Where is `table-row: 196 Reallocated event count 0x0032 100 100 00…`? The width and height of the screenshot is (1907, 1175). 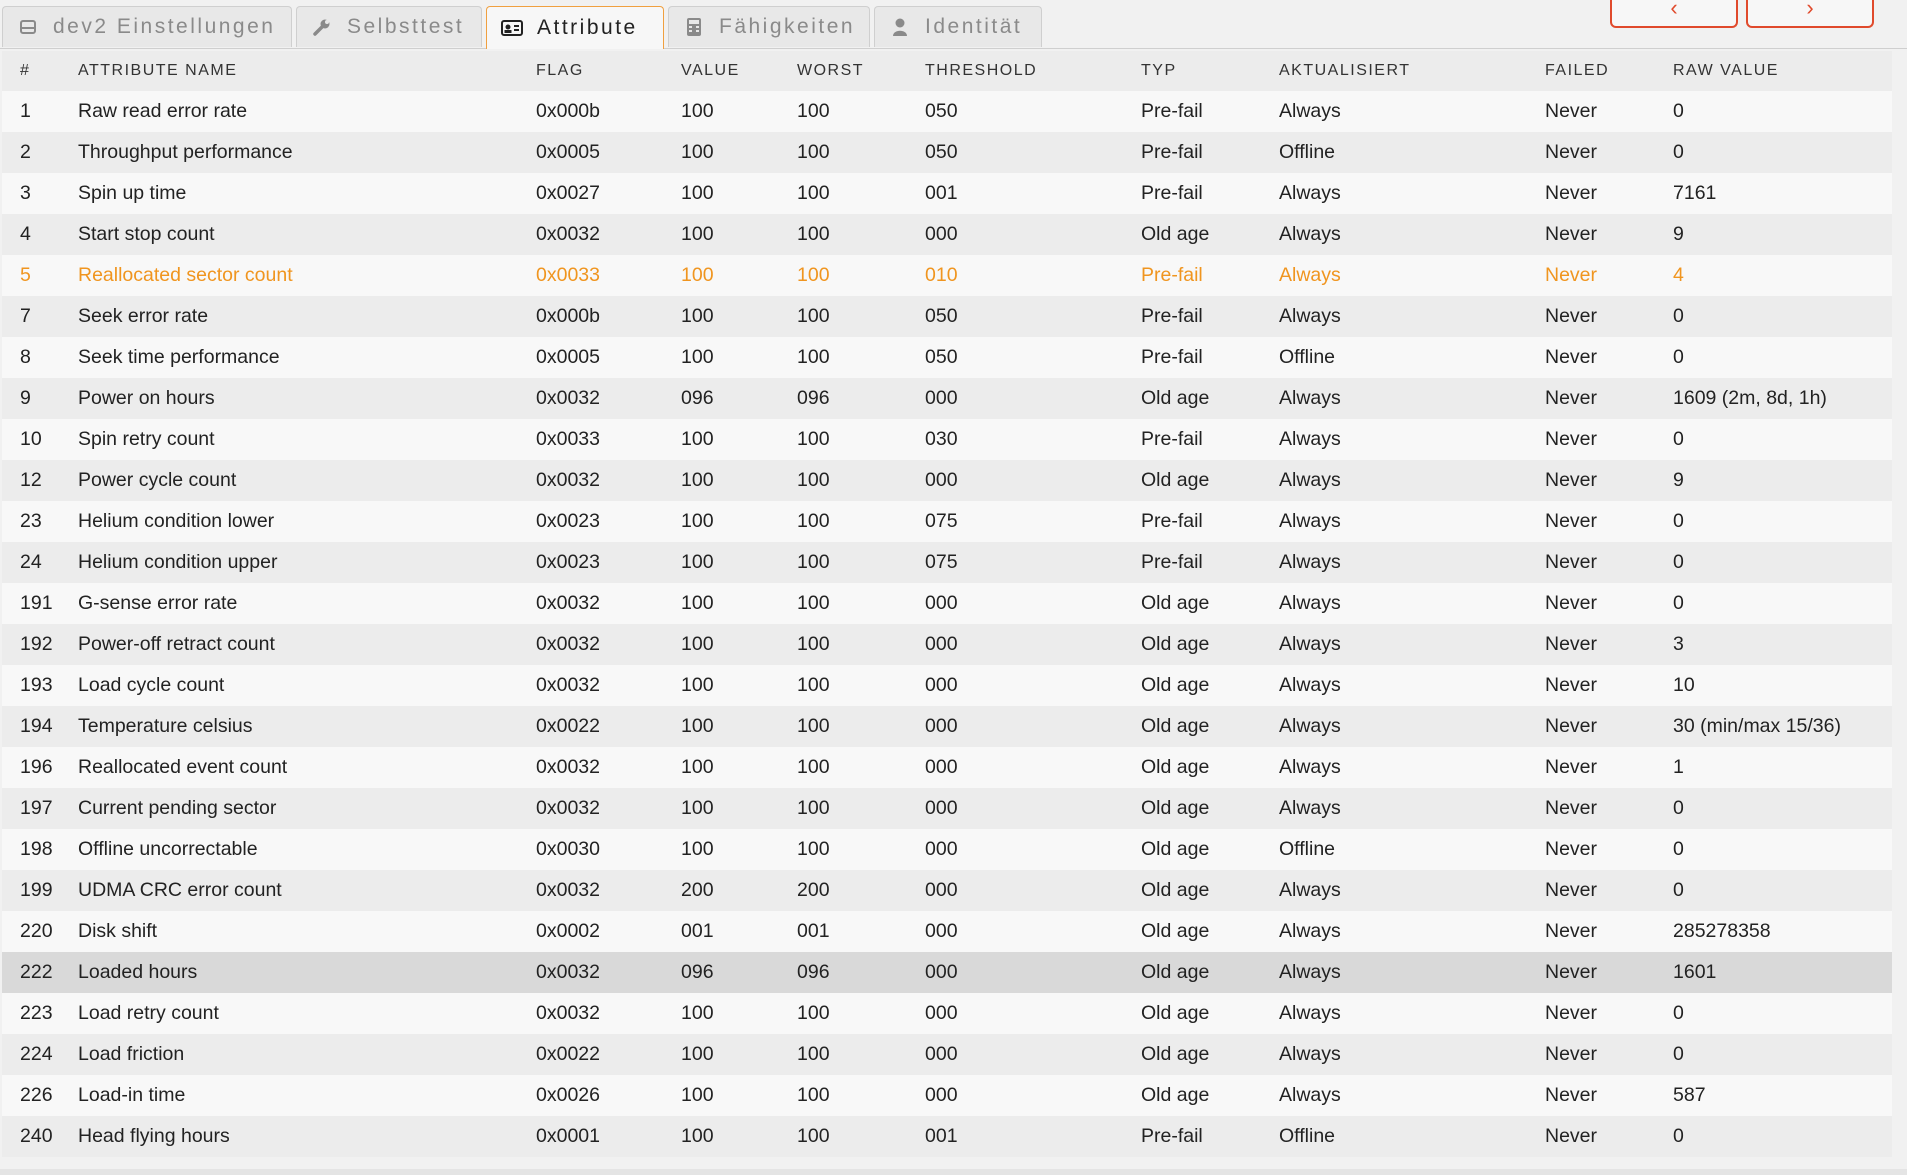
table-row: 196 Reallocated event count 0x0032 100 100 00… is located at coordinates (947, 767).